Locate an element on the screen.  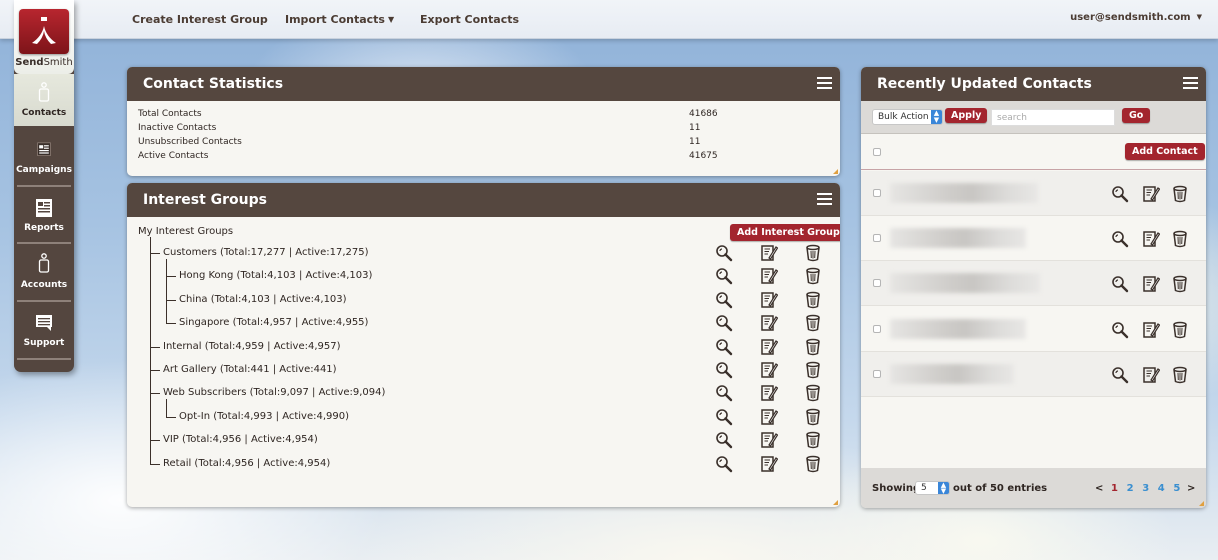
user-menu: user@sendsmith.com ▼ is located at coordinates (1136, 17).